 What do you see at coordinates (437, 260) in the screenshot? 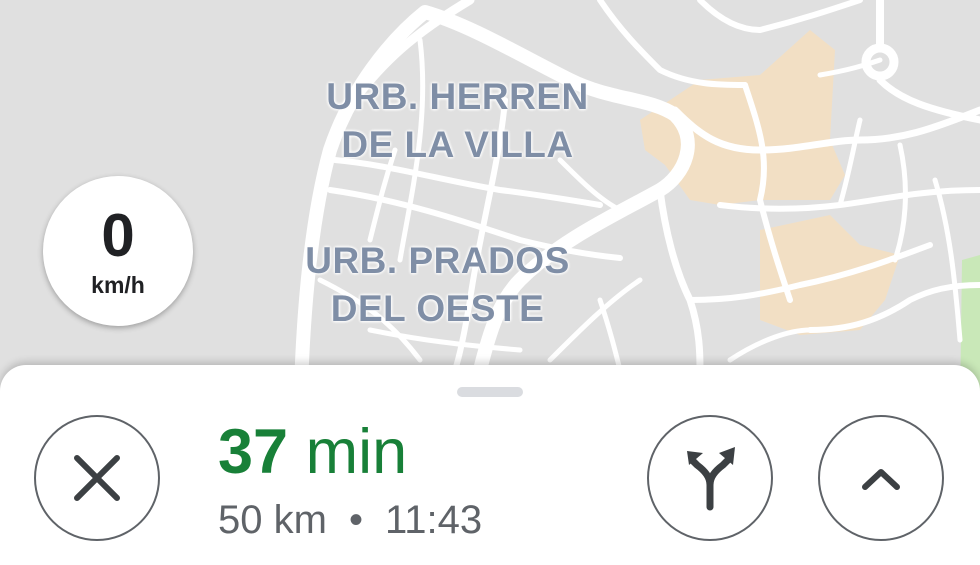
I see `area-label-line: URB. PRADOS` at bounding box center [437, 260].